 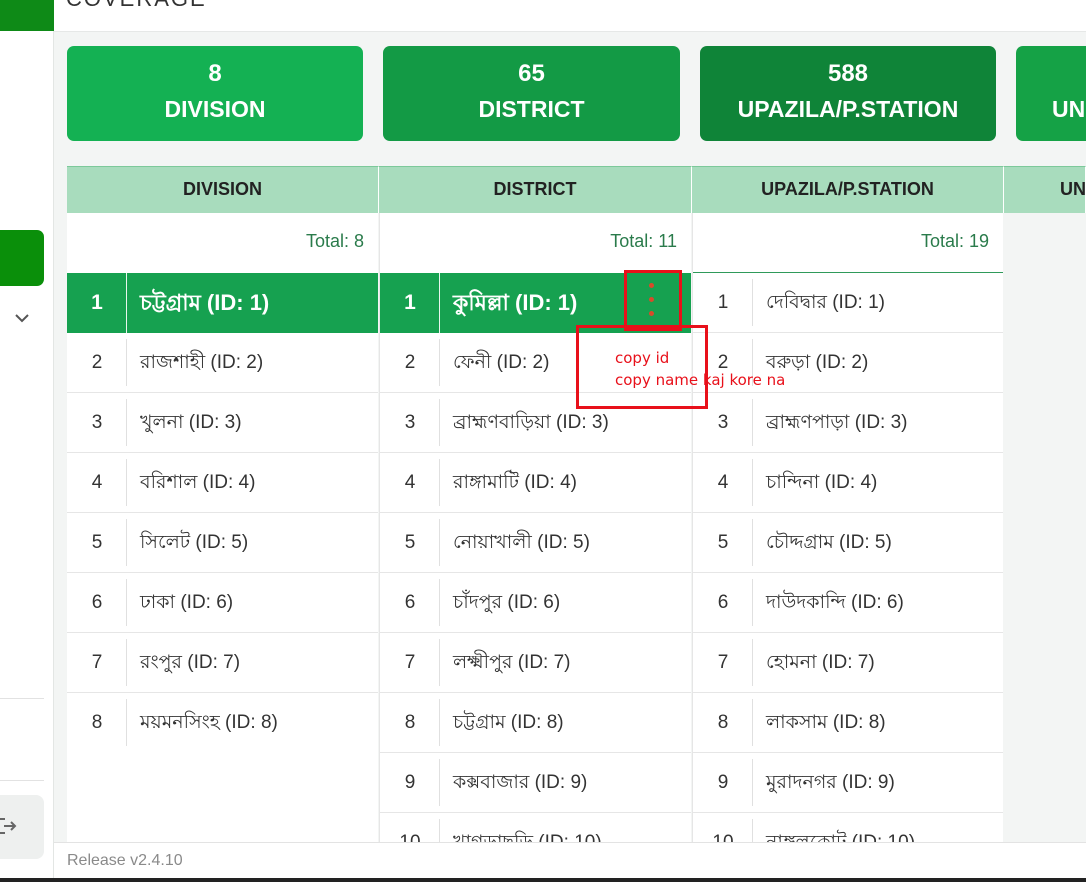 I want to click on row-name: লাকসাম (ID: 8), so click(x=826, y=722).